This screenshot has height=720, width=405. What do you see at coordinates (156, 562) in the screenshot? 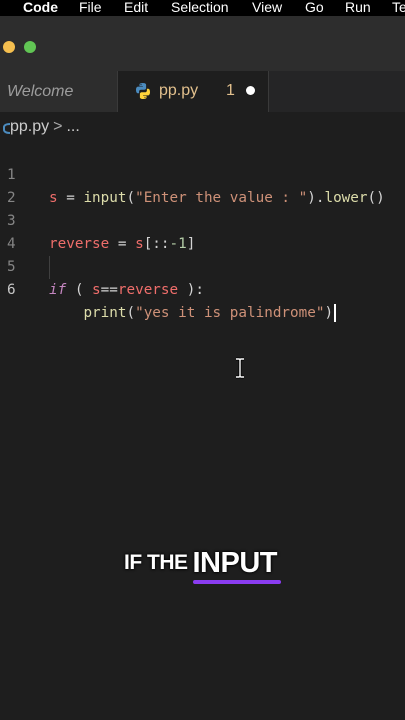
I see `caption-small-text: IF THE` at bounding box center [156, 562].